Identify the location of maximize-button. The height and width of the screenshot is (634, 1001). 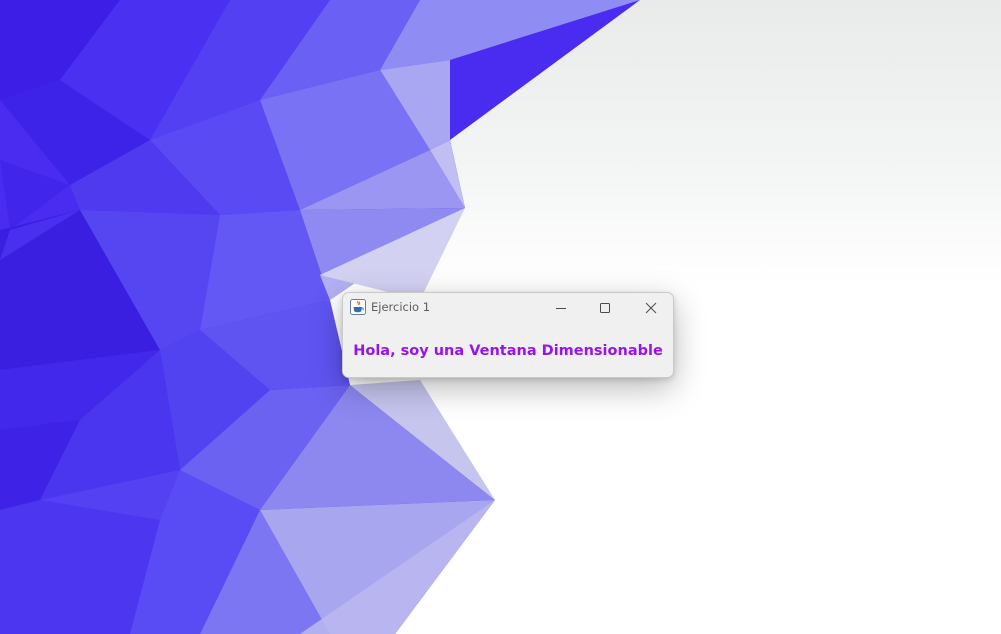
(605, 307).